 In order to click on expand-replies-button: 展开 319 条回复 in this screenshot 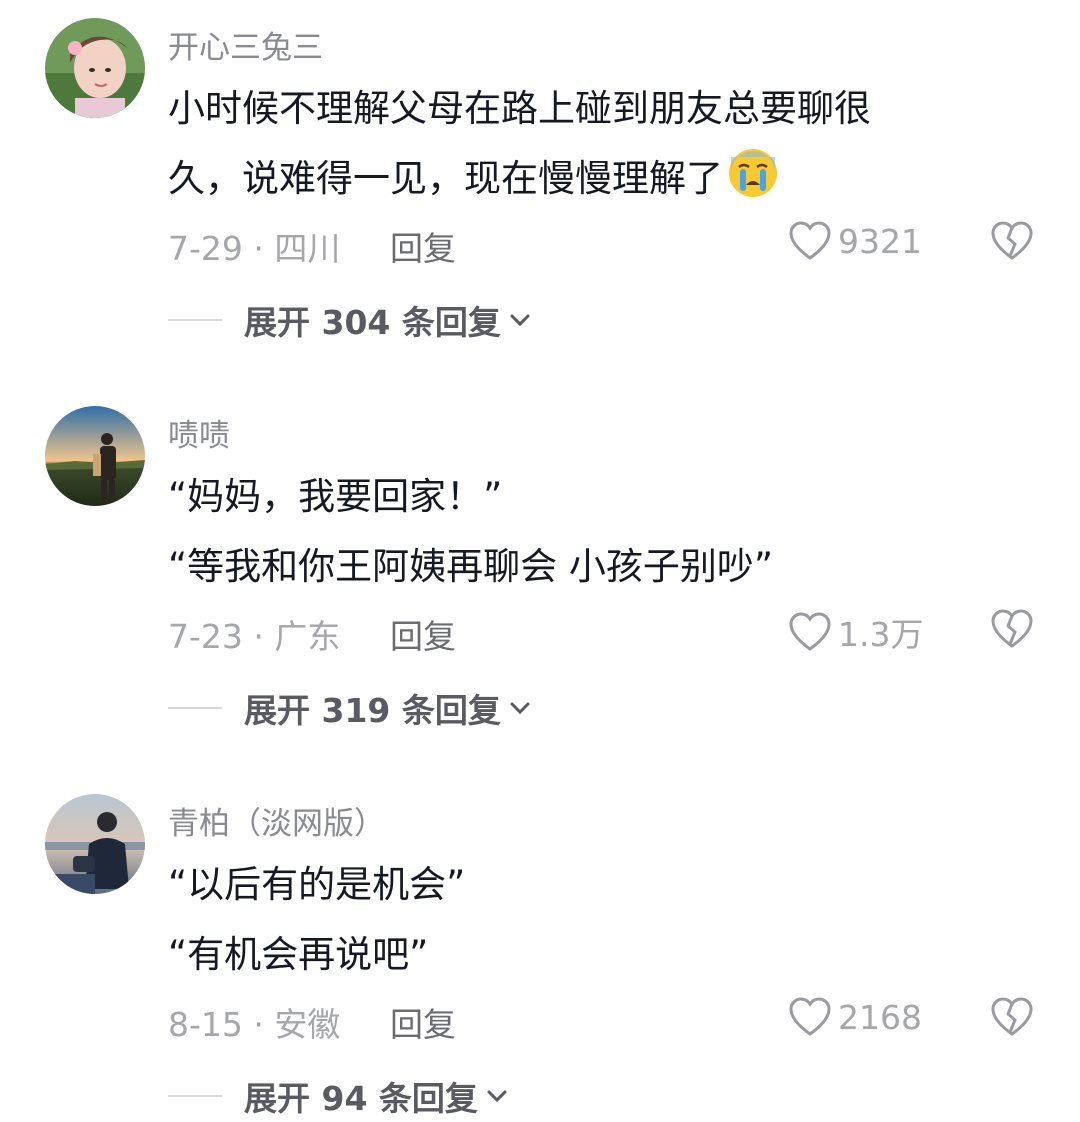, I will do `click(349, 708)`.